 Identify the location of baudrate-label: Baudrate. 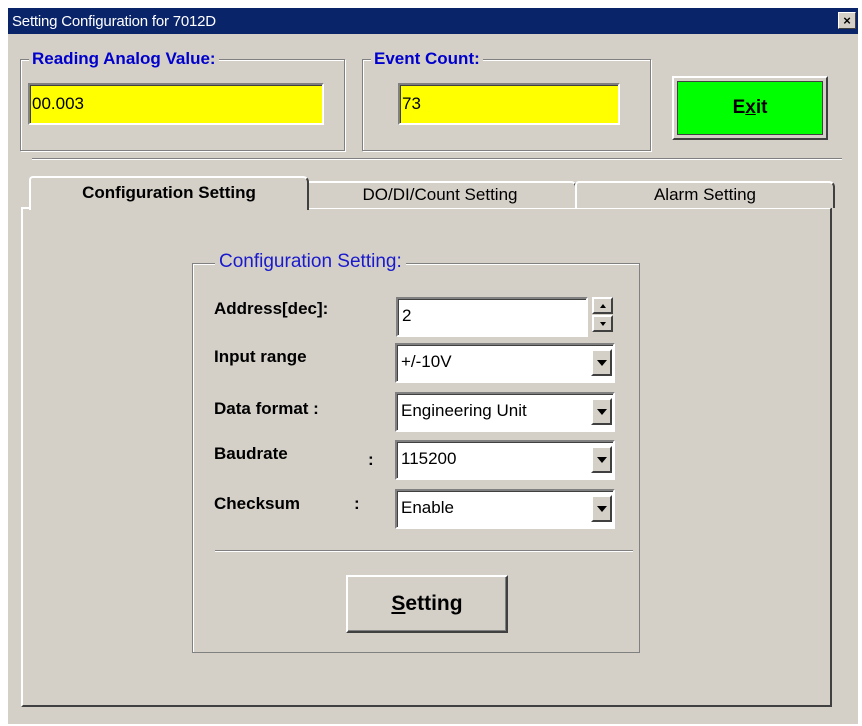
(251, 453).